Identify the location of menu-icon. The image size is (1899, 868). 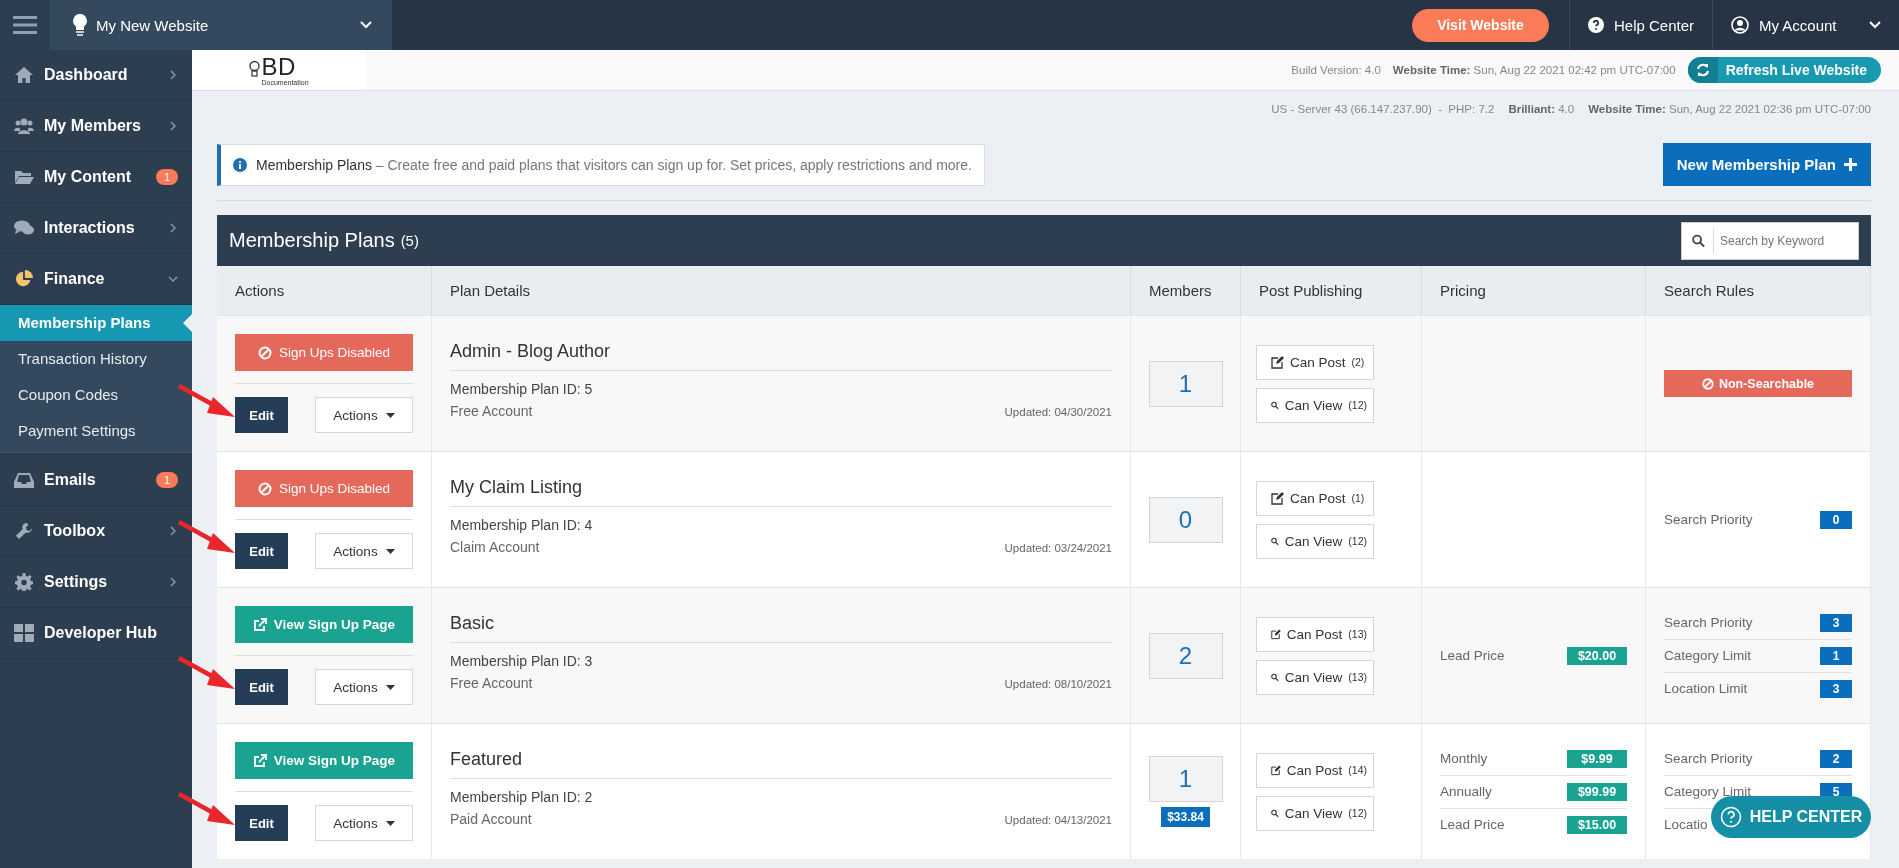
(25, 25).